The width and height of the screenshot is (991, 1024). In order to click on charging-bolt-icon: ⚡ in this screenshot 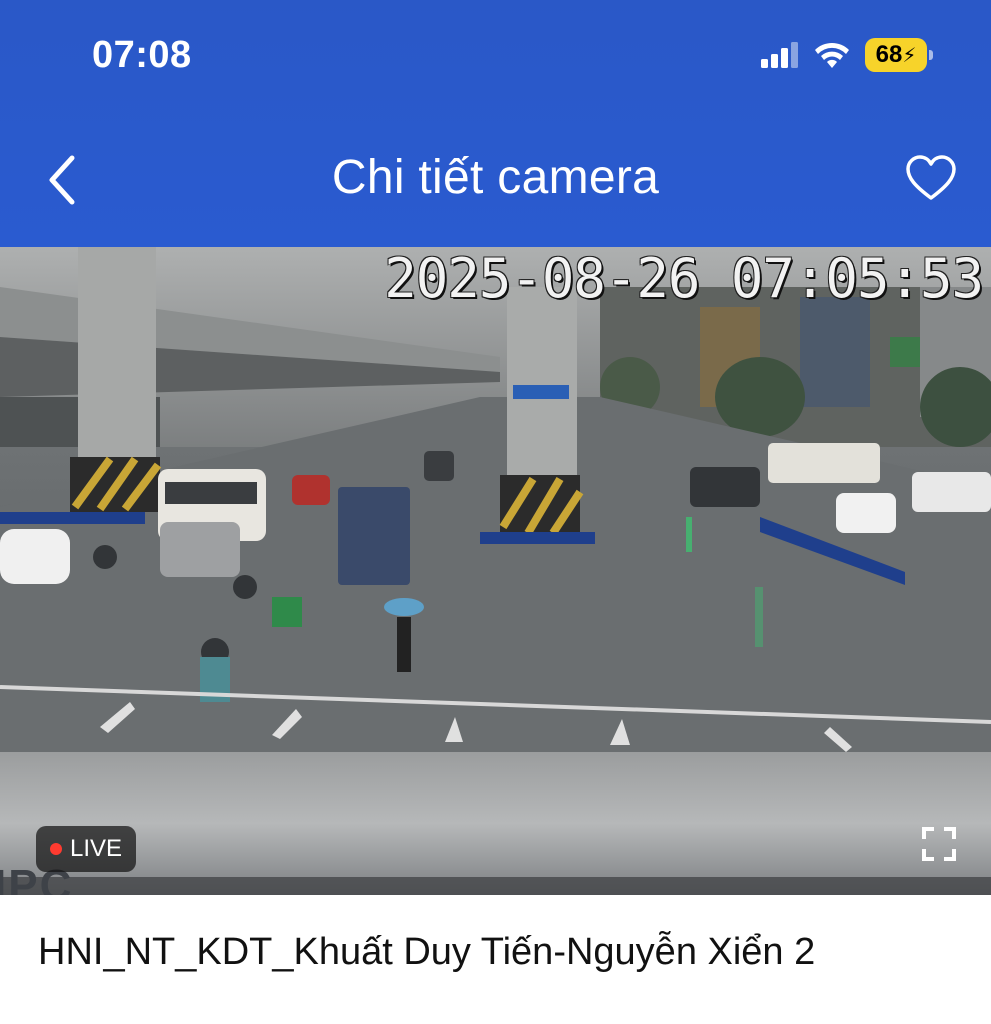, I will do `click(909, 55)`.